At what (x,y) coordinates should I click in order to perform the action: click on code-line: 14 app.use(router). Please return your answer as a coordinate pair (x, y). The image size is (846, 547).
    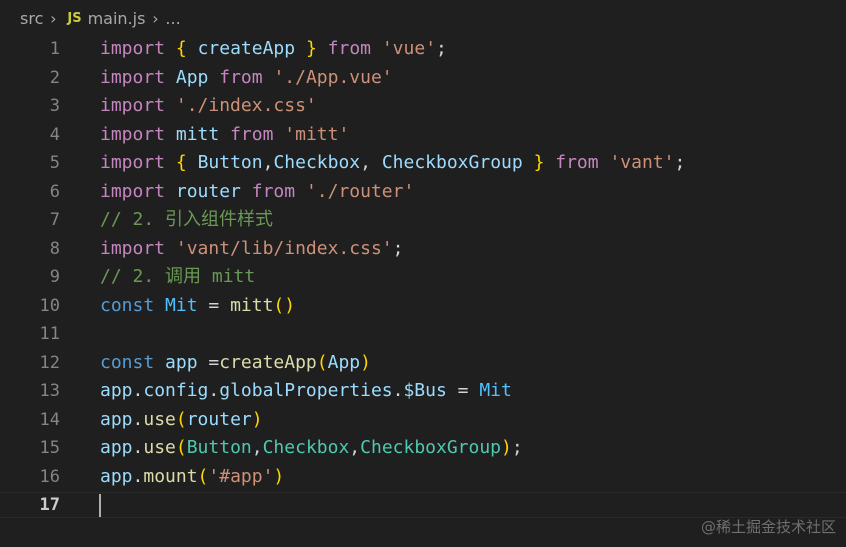
    Looking at the image, I should click on (423, 420).